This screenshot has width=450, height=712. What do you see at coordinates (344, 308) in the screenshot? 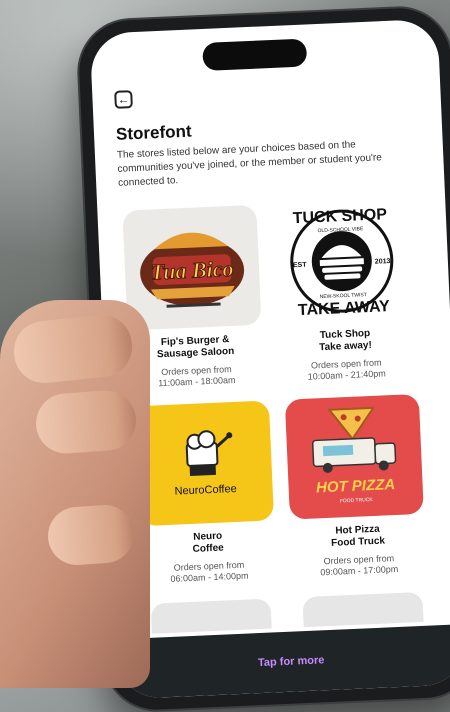
I see `tuck-logo-bottom: TAKE AWAY` at bounding box center [344, 308].